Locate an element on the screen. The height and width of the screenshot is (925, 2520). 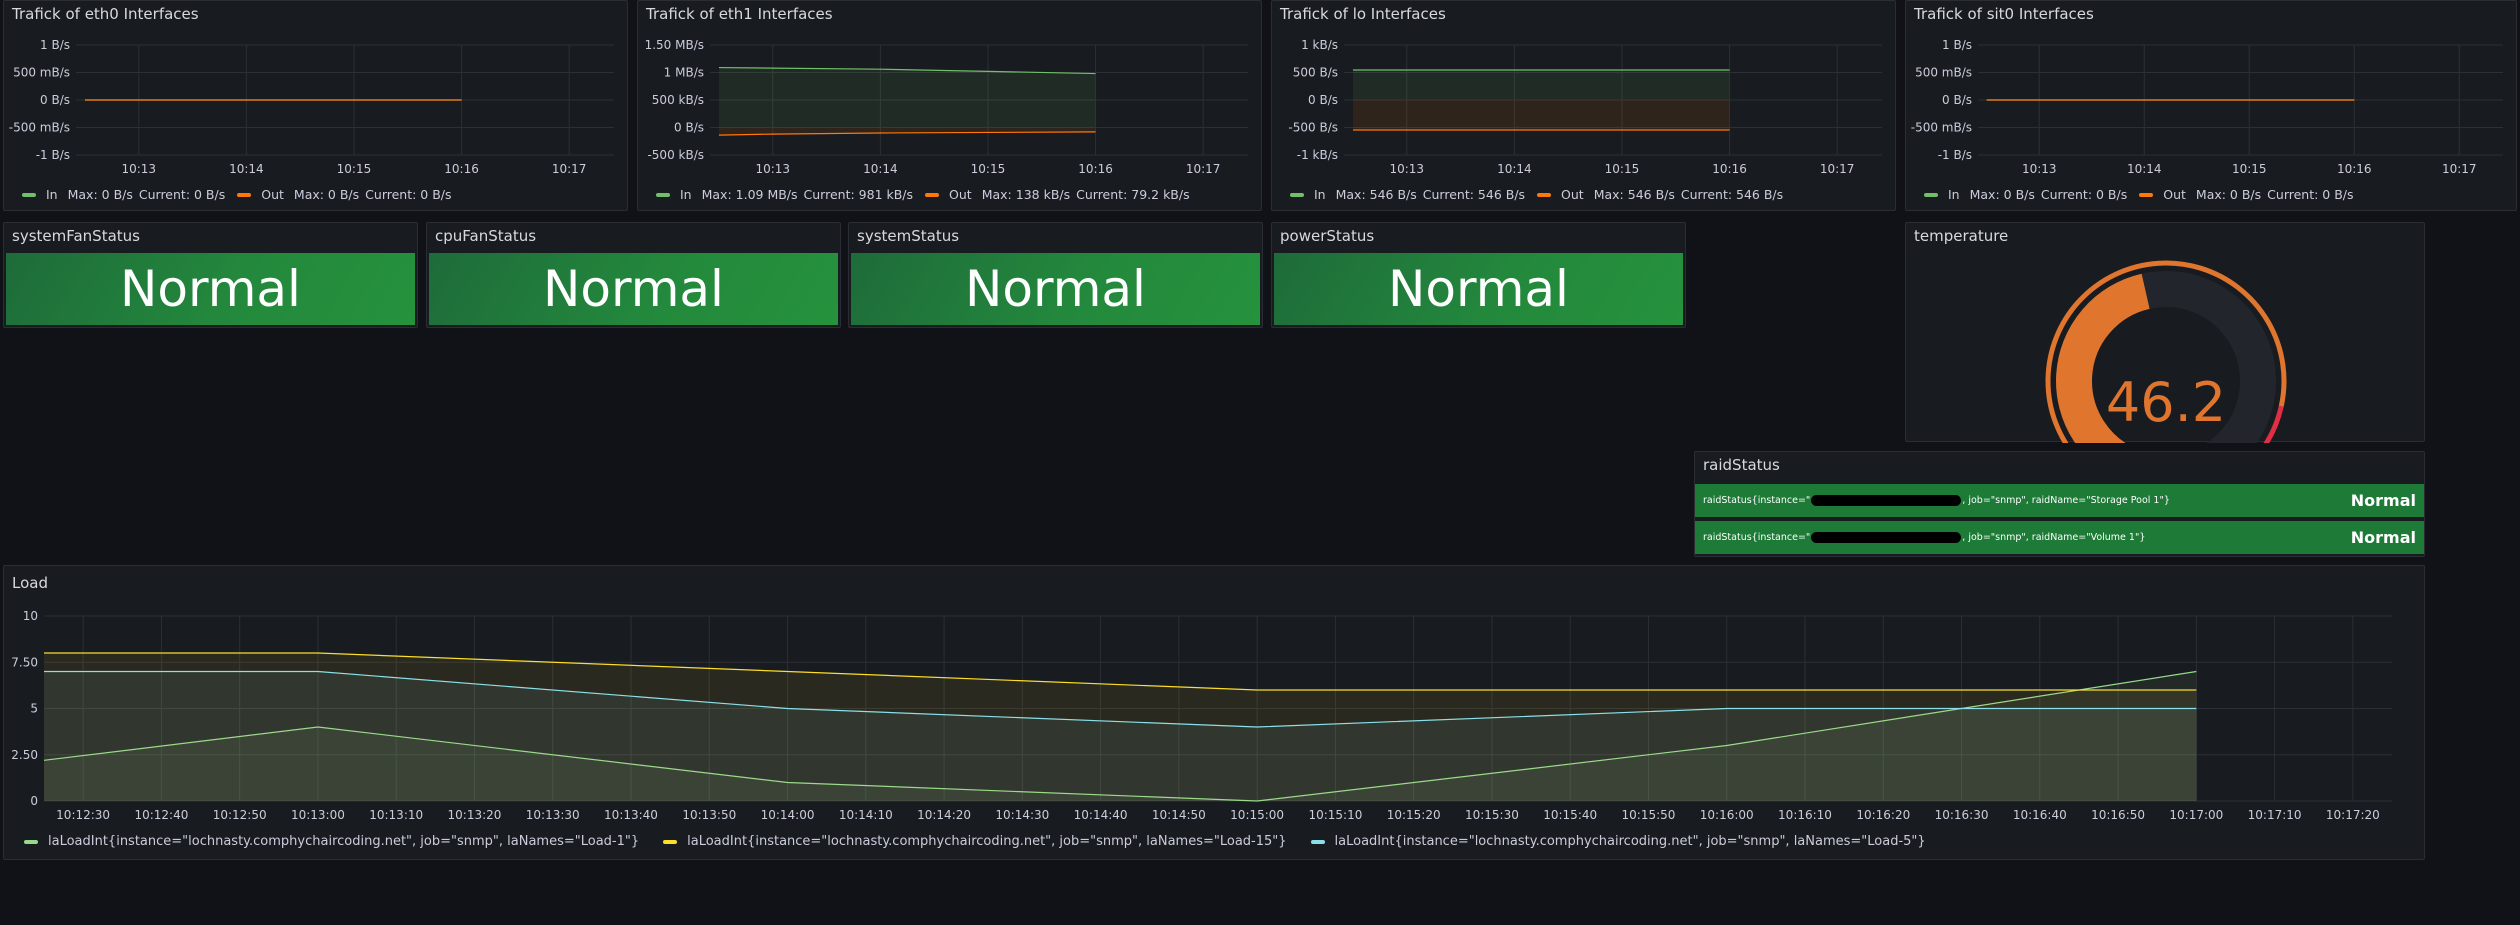
x-tick-label: 10:16:40 is located at coordinates (2040, 815).